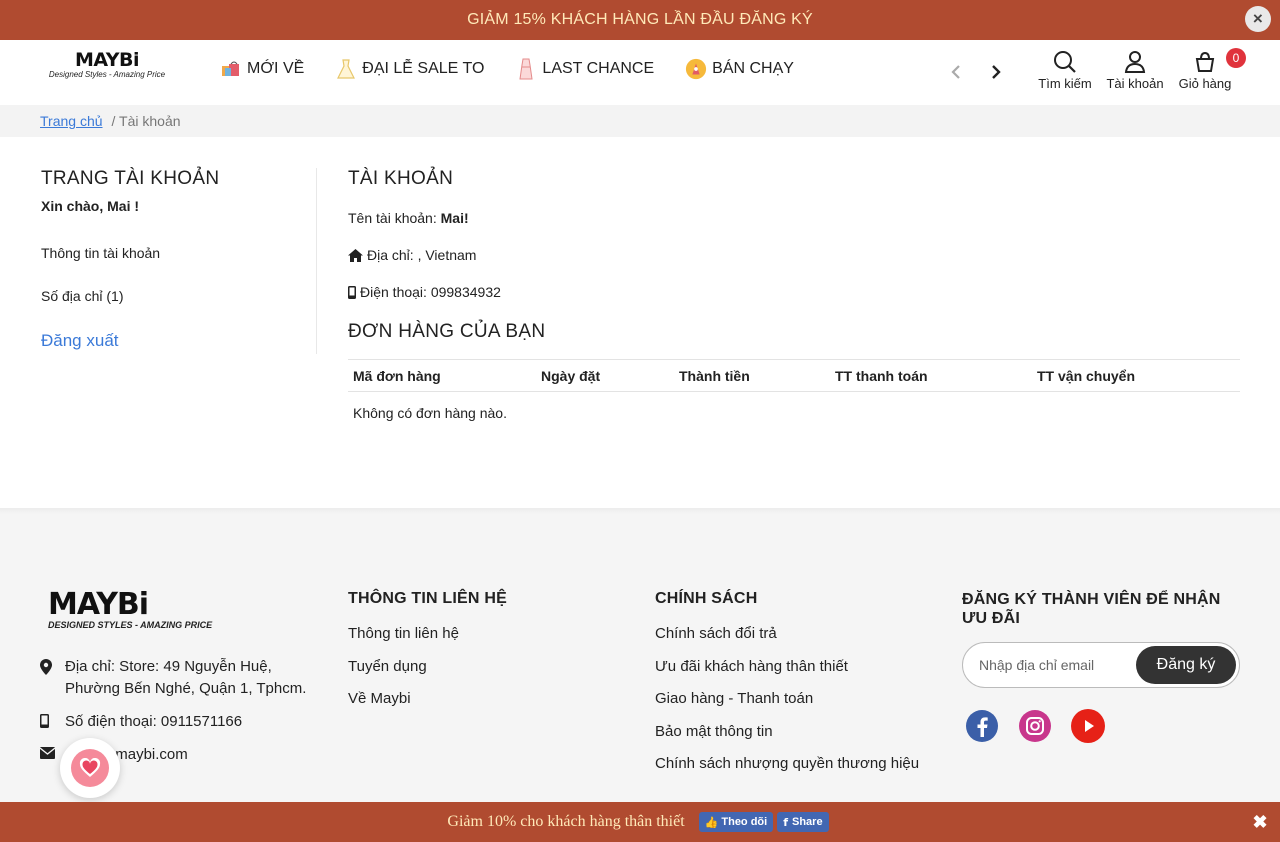  I want to click on promo-banner-top: GIẢM 15% KHÁCH HÀNG LẦN ĐẦU ĐĂNG KÝ ×, so click(640, 20).